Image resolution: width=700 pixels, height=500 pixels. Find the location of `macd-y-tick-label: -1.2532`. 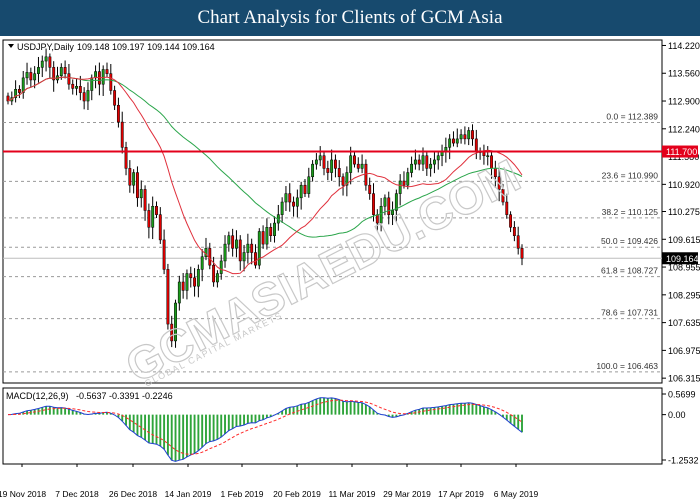

macd-y-tick-label: -1.2532 is located at coordinates (683, 461).